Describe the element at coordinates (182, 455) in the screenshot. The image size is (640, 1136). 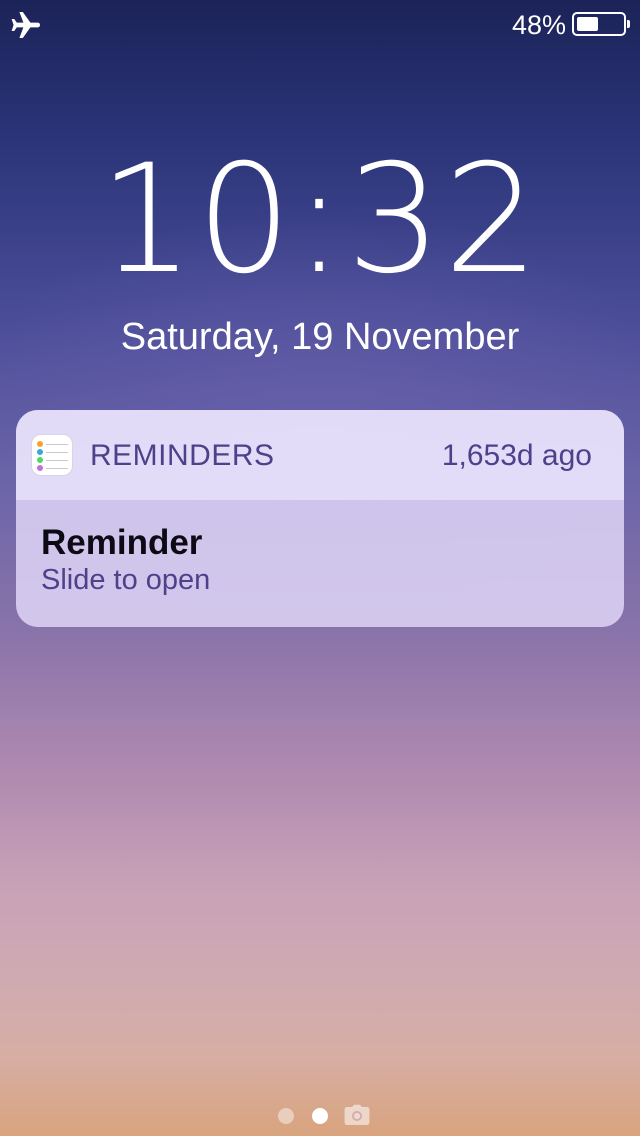
I see `notification-app-name: REMINDERS` at that location.